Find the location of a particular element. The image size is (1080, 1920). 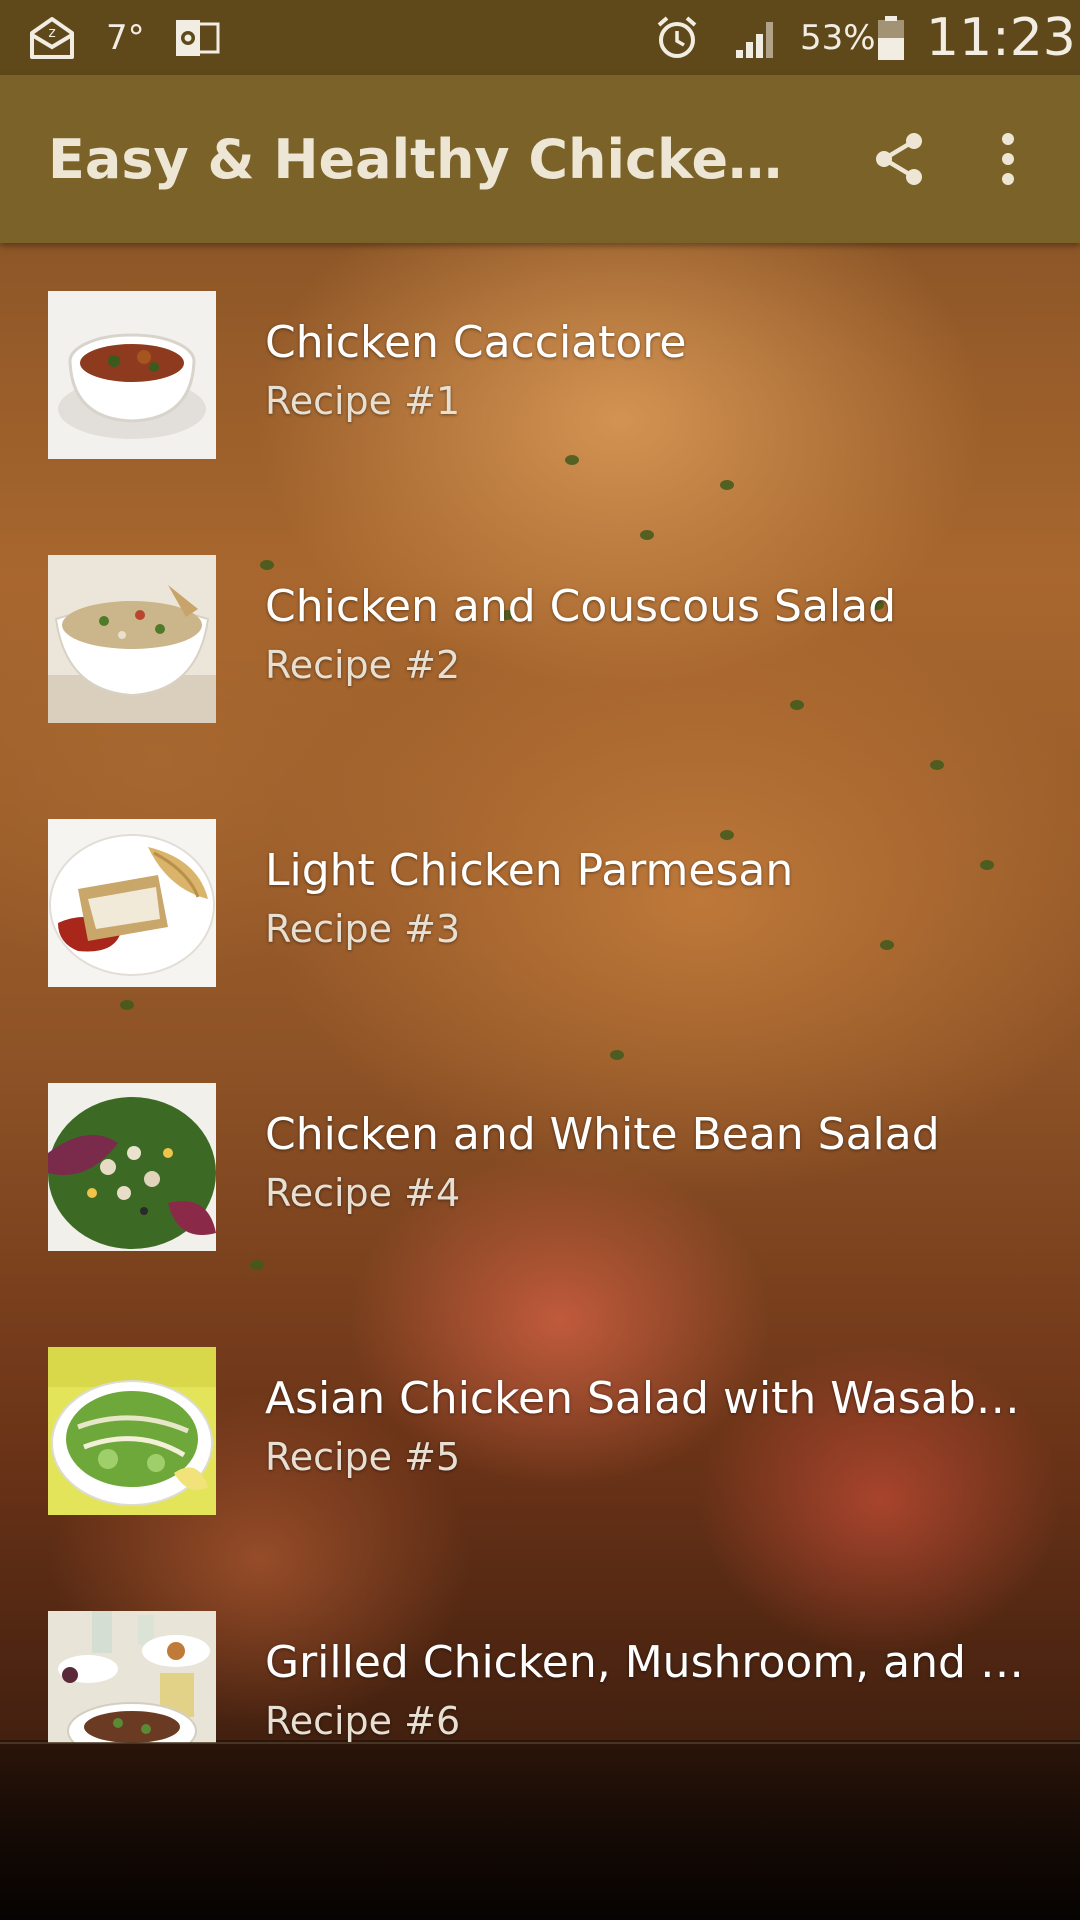

recipe-title: Chicken and White Bean Salad is located at coordinates (602, 1134).